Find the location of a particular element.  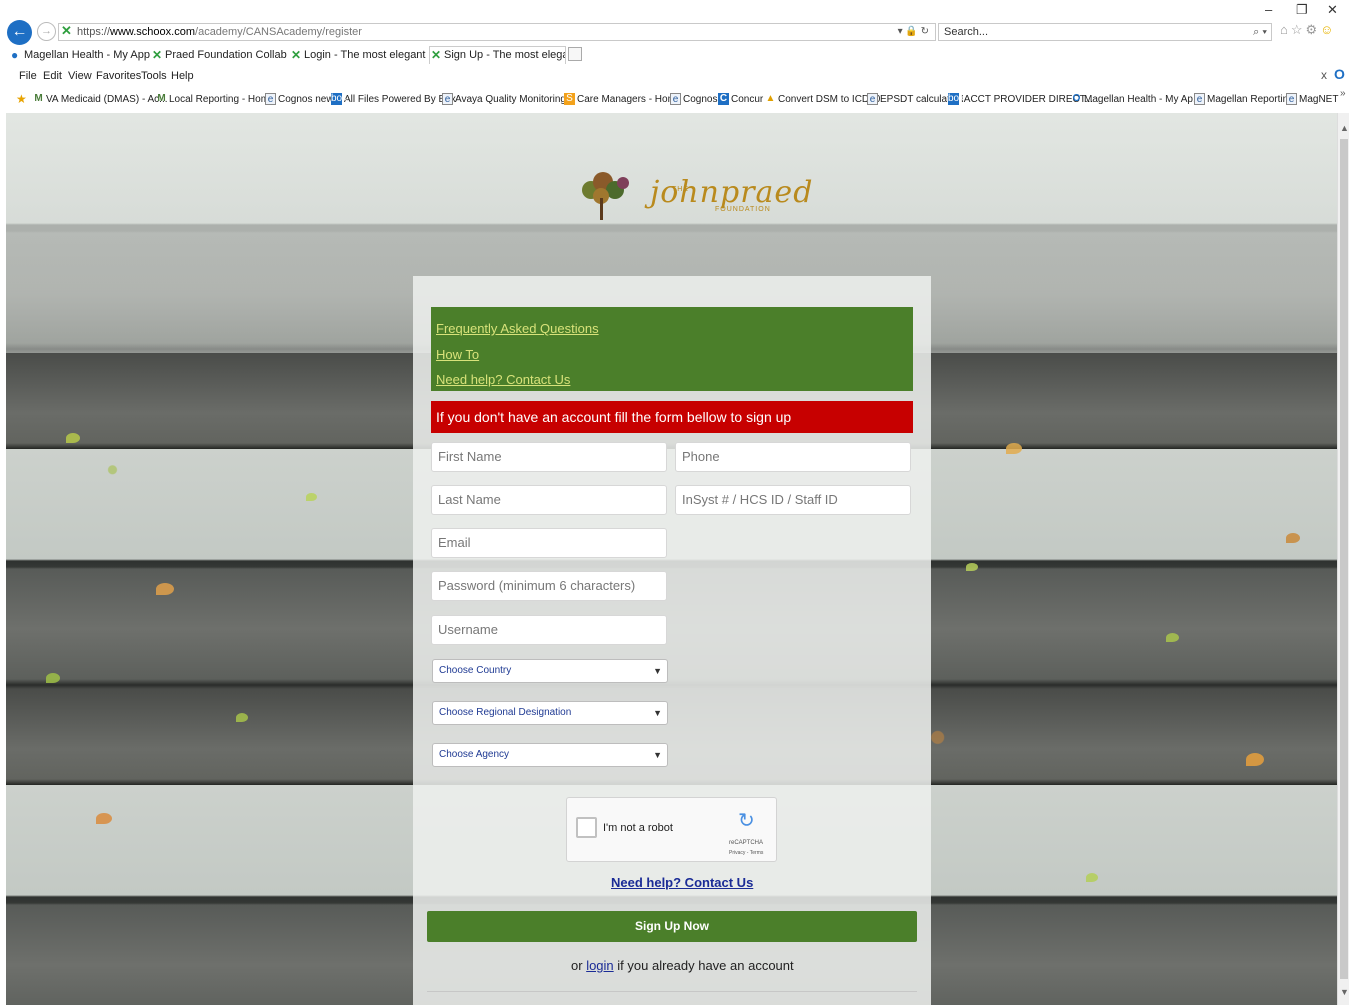

fav-label: EPSDT calculator is located at coordinates (919, 99).